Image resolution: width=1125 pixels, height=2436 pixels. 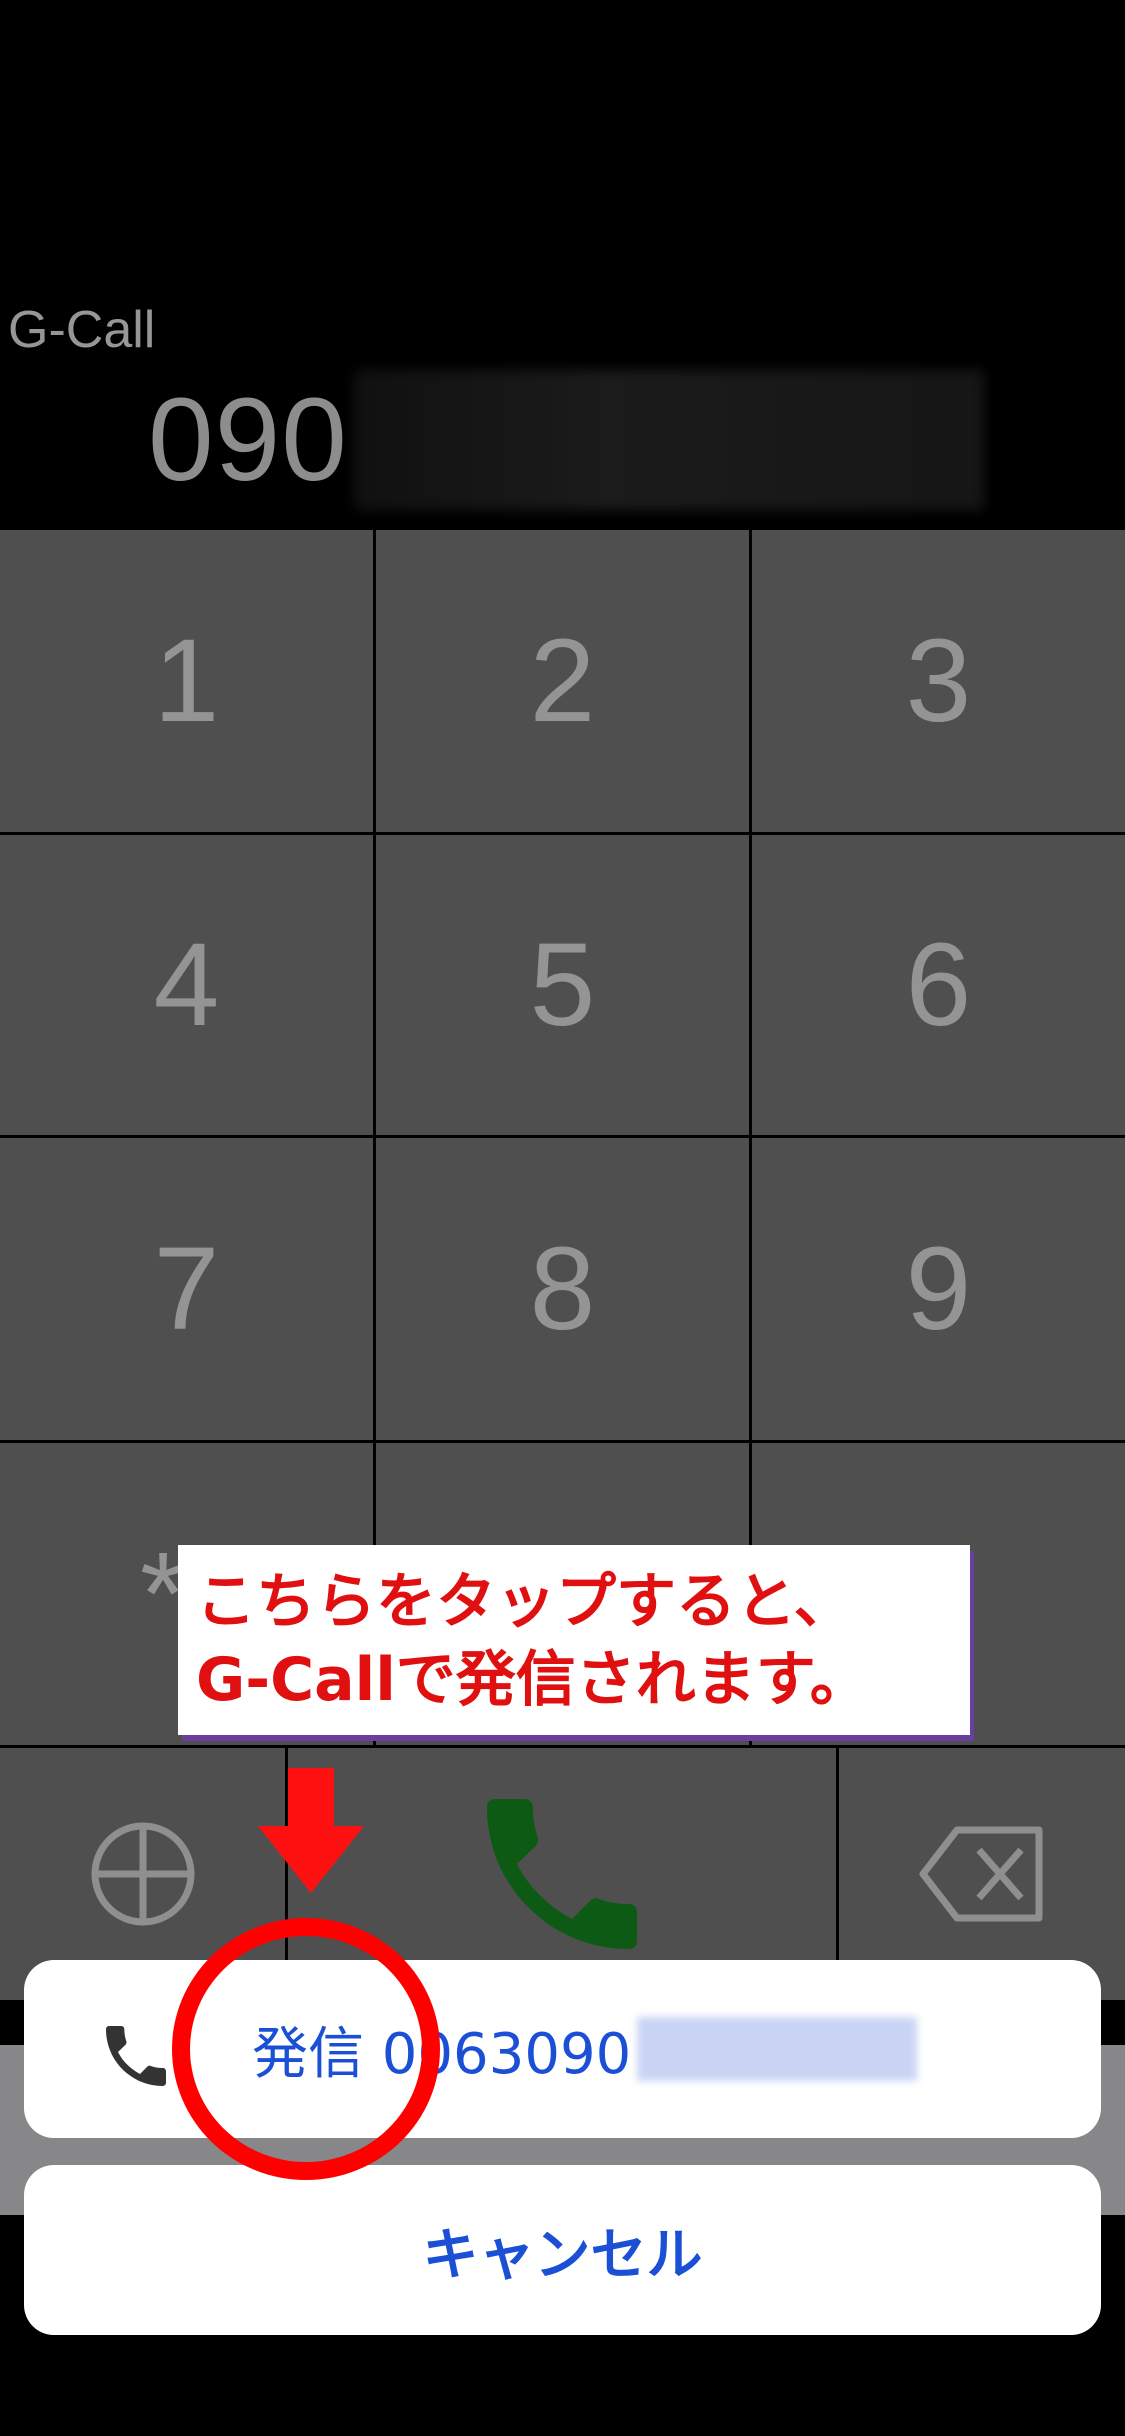 I want to click on cancel-label: キャンセル, so click(x=562, y=2255).